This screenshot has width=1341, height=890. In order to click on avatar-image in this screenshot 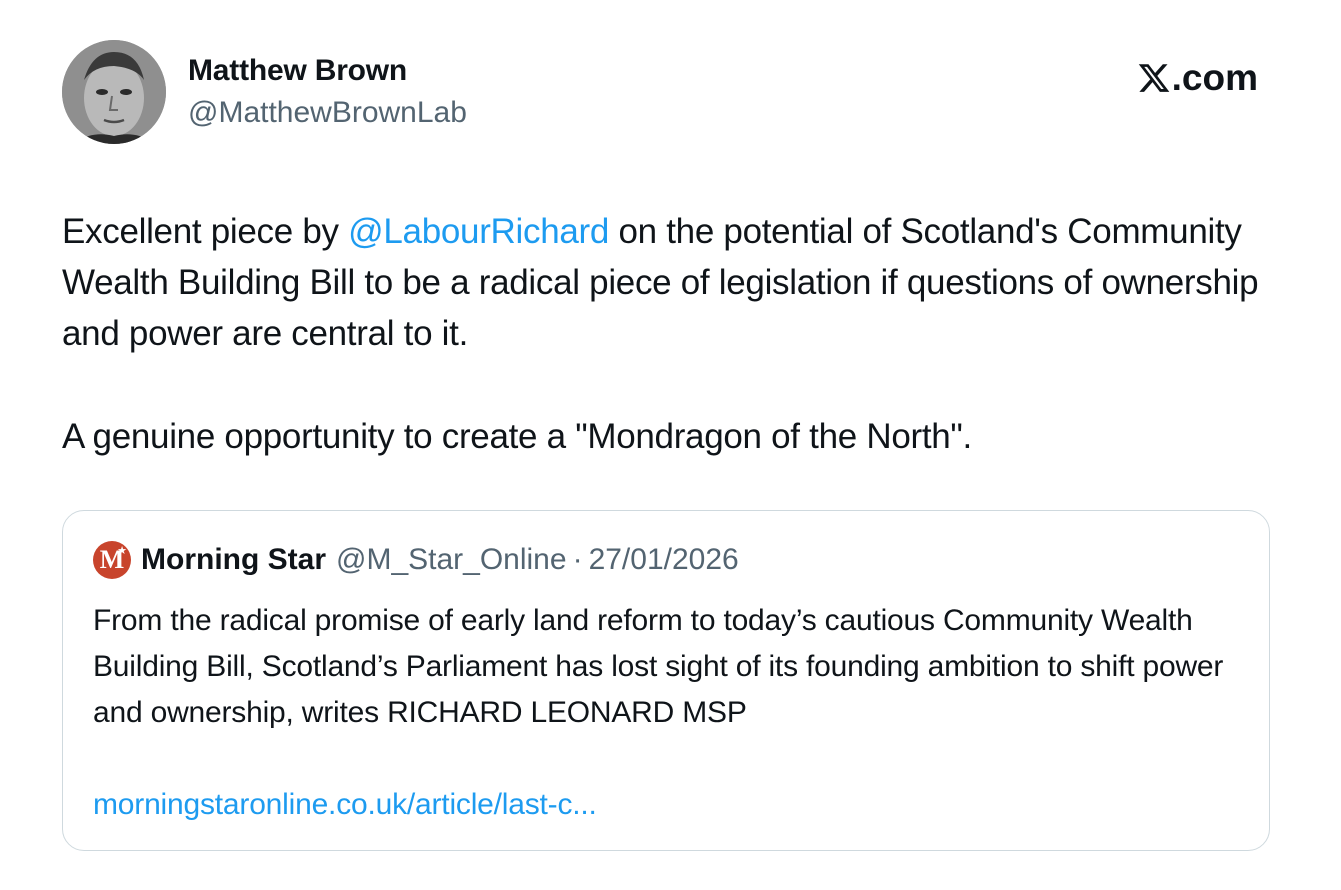, I will do `click(114, 92)`.